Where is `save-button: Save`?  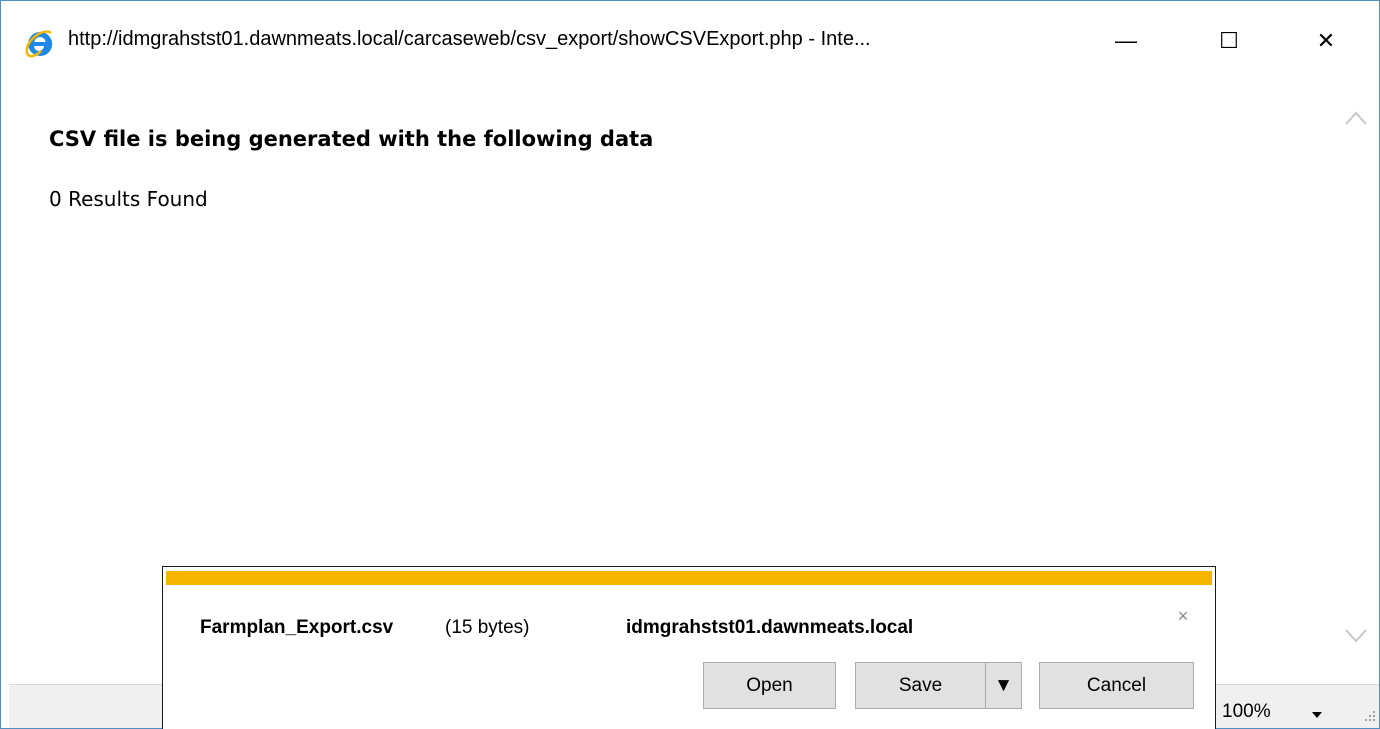 save-button: Save is located at coordinates (920, 685).